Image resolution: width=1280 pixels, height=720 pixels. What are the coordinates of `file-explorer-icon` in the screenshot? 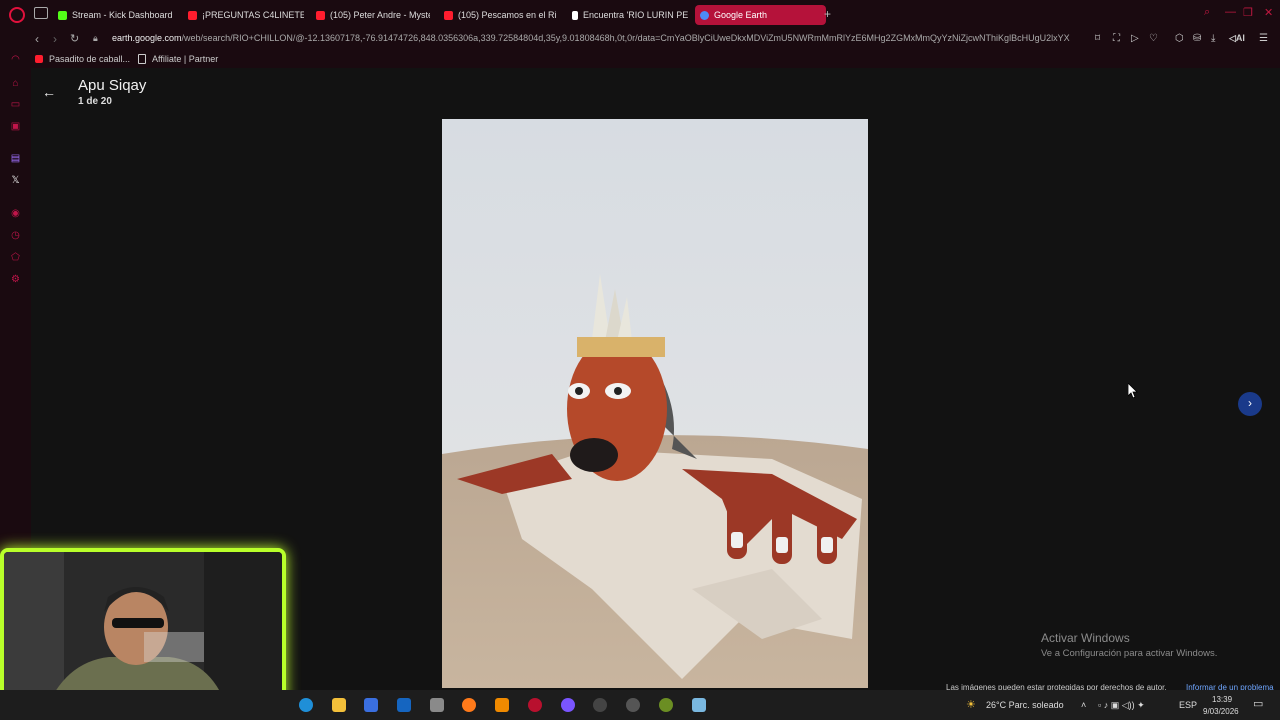 It's located at (339, 705).